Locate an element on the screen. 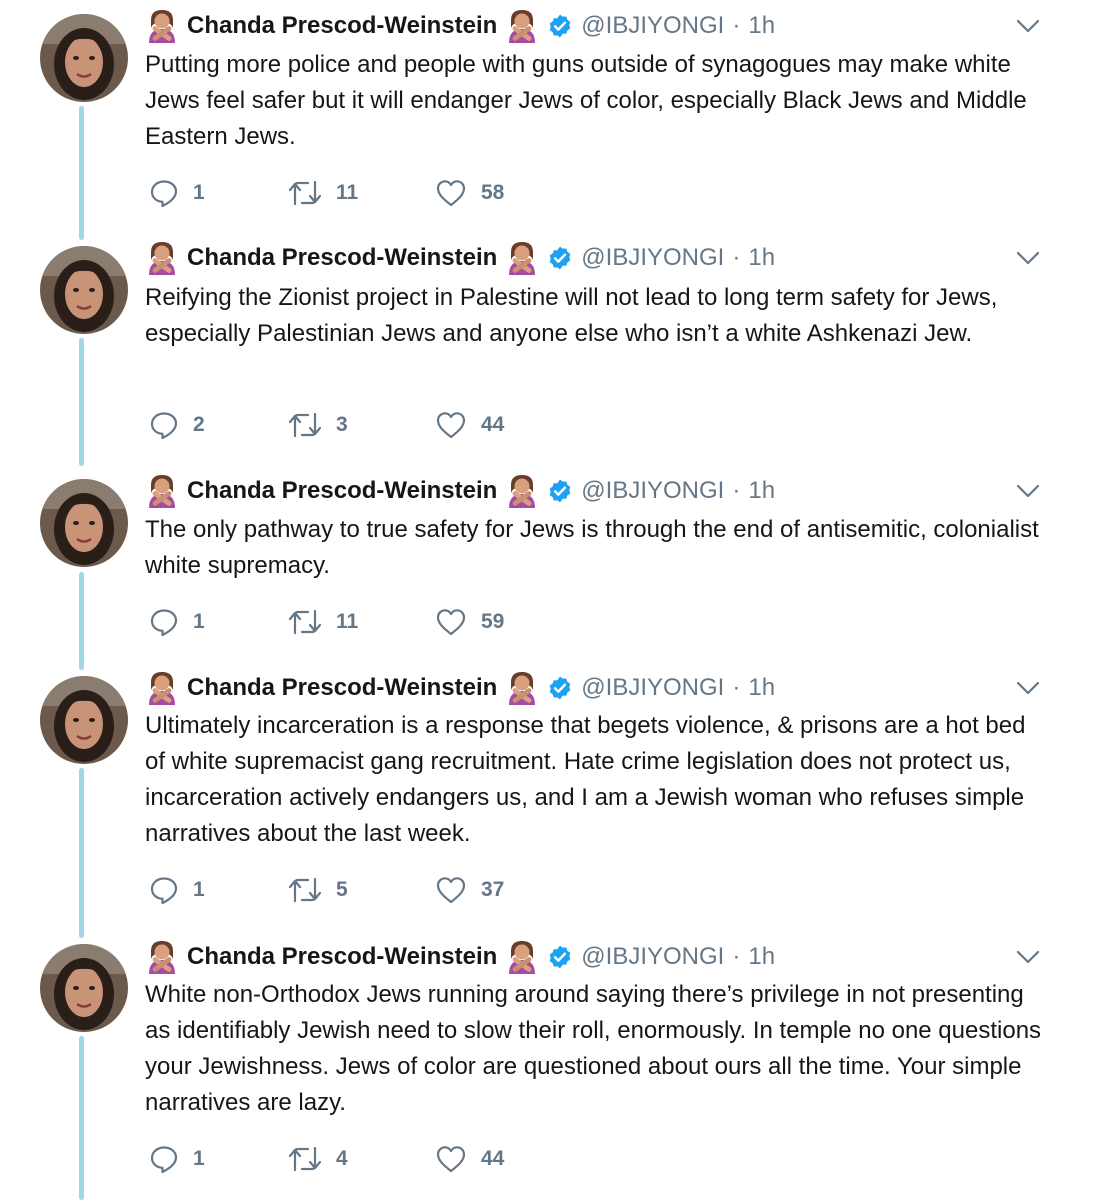 Image resolution: width=1096 pixels, height=1200 pixels. reply-count: 2 is located at coordinates (199, 424).